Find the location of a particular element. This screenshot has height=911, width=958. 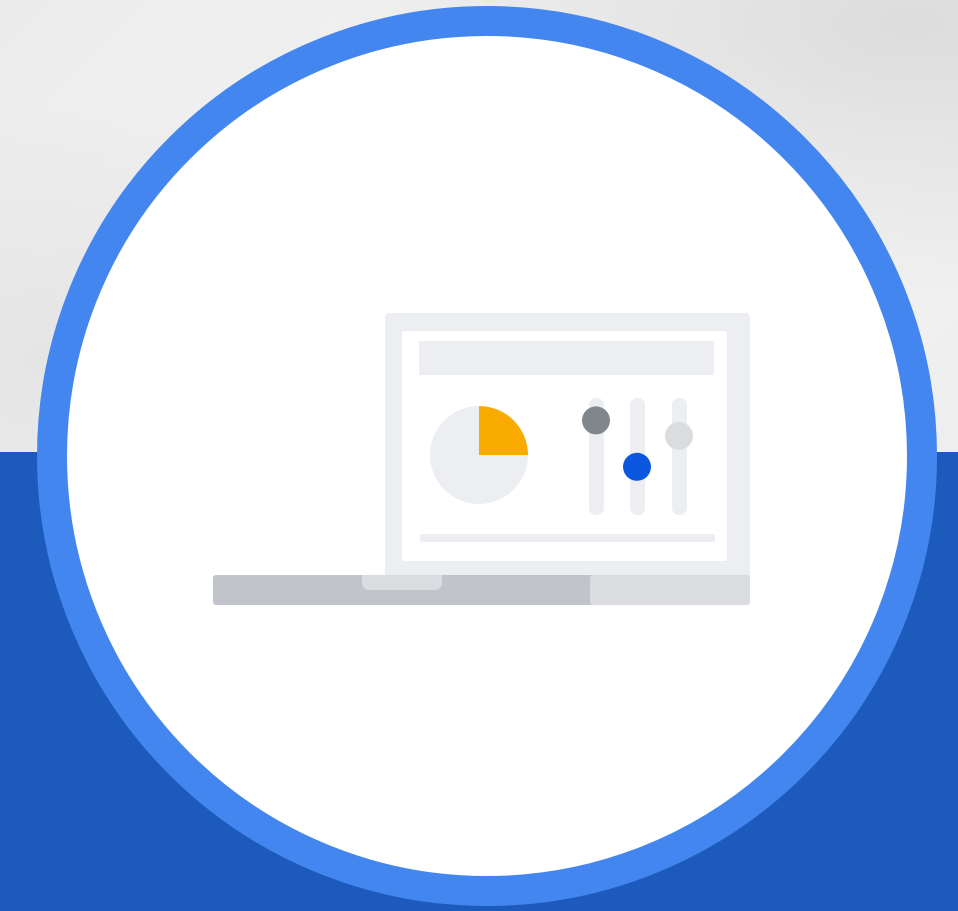

laptop-base-highlight is located at coordinates (670, 590).